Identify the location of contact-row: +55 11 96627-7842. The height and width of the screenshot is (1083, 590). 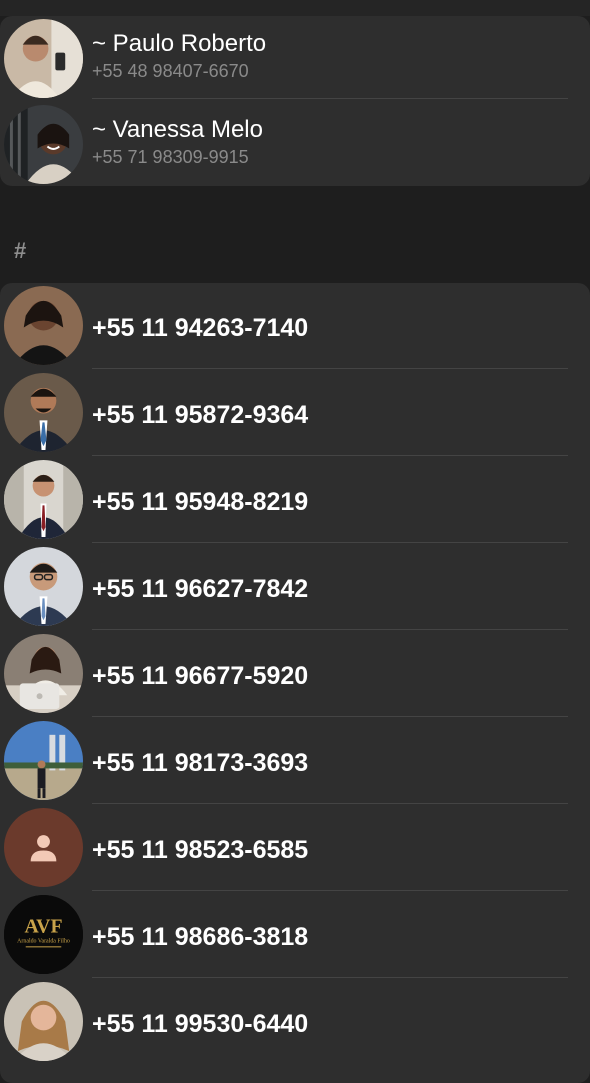
(295, 587).